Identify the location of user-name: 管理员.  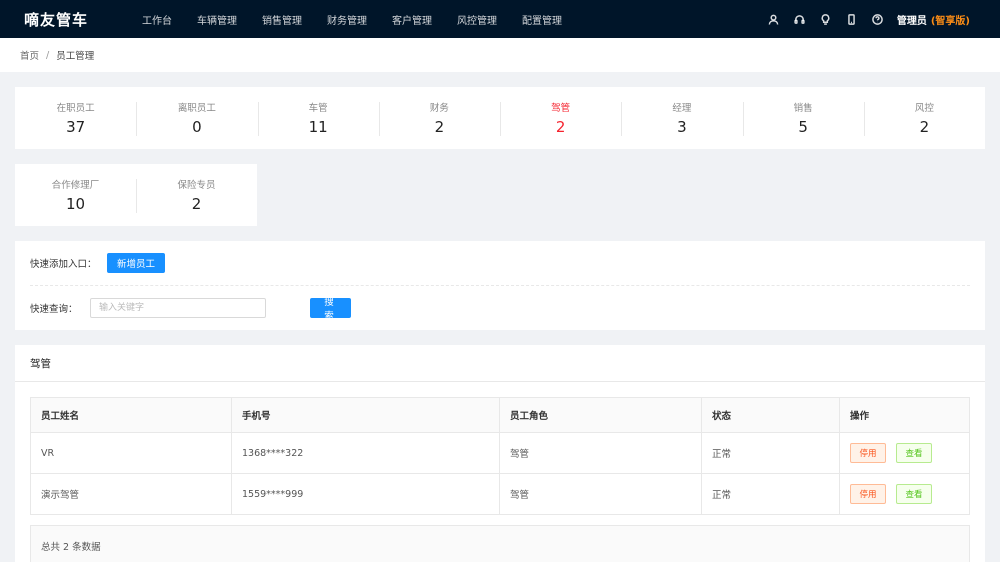
(912, 19).